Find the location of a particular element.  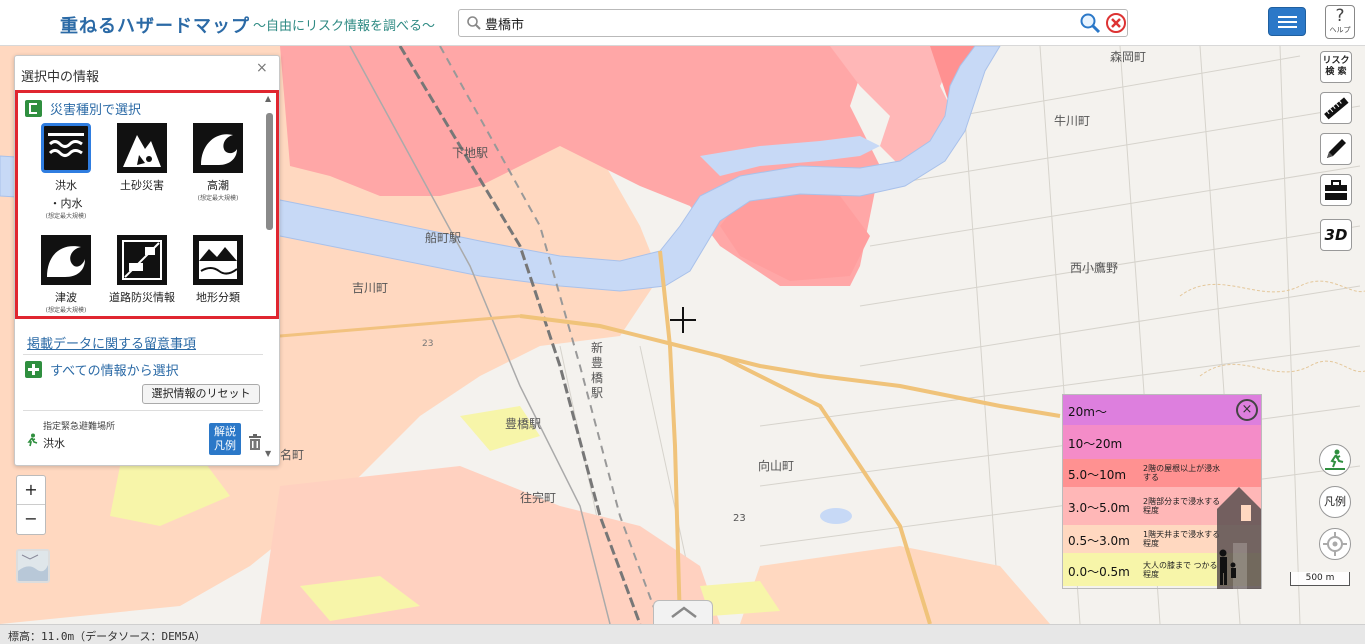

help-label: ヘルプ is located at coordinates (1340, 30).